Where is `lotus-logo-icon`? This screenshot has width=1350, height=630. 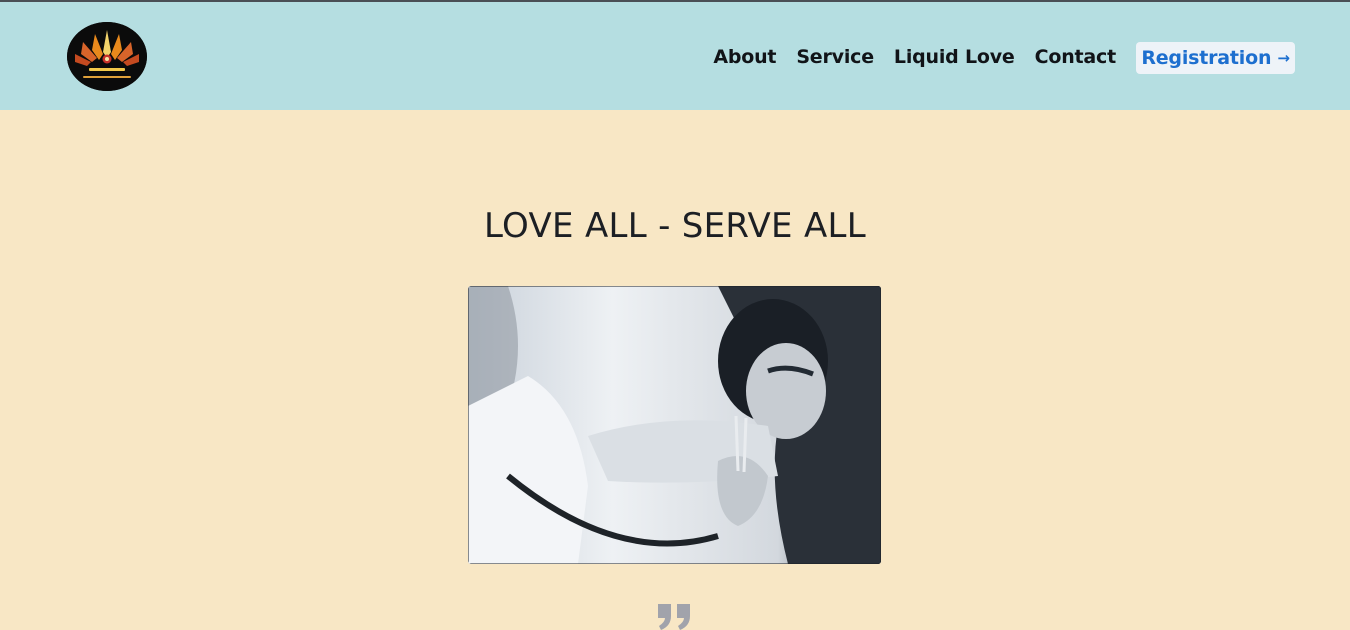
lotus-logo-icon is located at coordinates (107, 56).